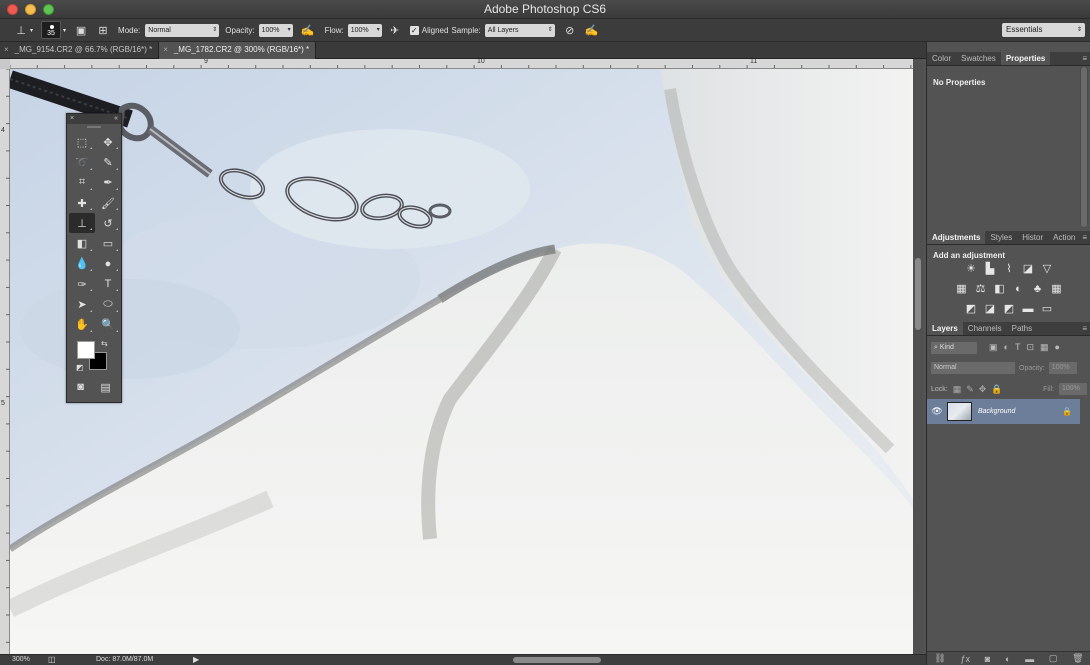 The image size is (1090, 665). Describe the element at coordinates (31, 30) in the screenshot. I see `tool-preset-chevron-icon: ▾` at that location.